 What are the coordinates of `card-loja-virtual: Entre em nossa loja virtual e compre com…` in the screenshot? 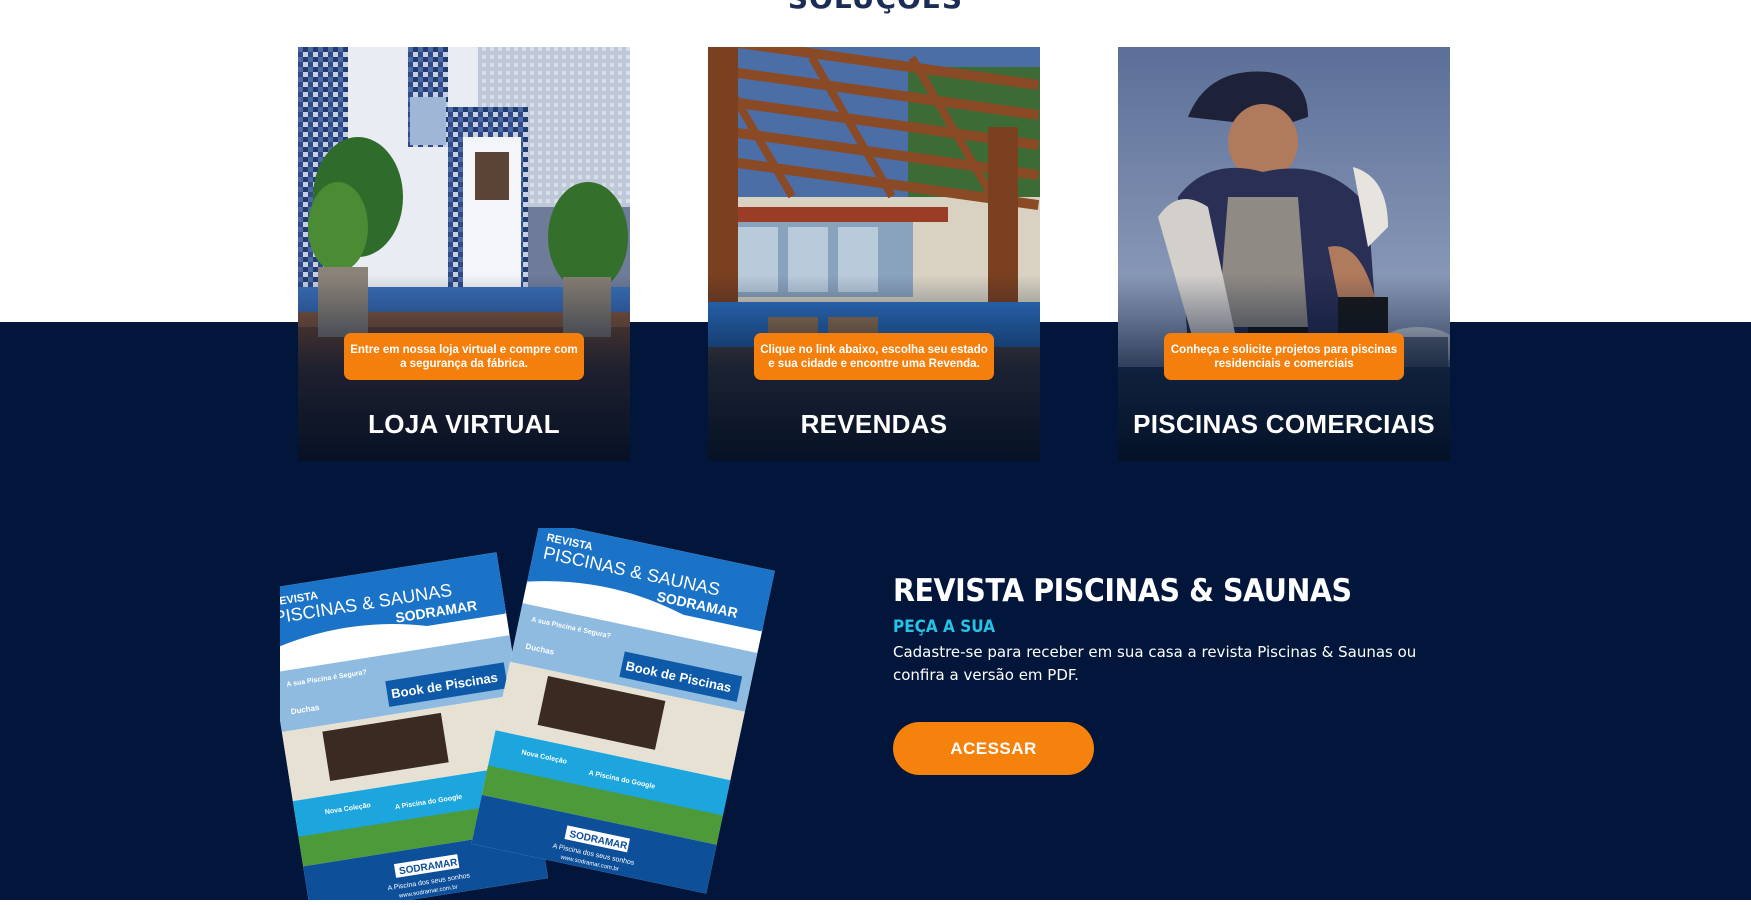 It's located at (464, 254).